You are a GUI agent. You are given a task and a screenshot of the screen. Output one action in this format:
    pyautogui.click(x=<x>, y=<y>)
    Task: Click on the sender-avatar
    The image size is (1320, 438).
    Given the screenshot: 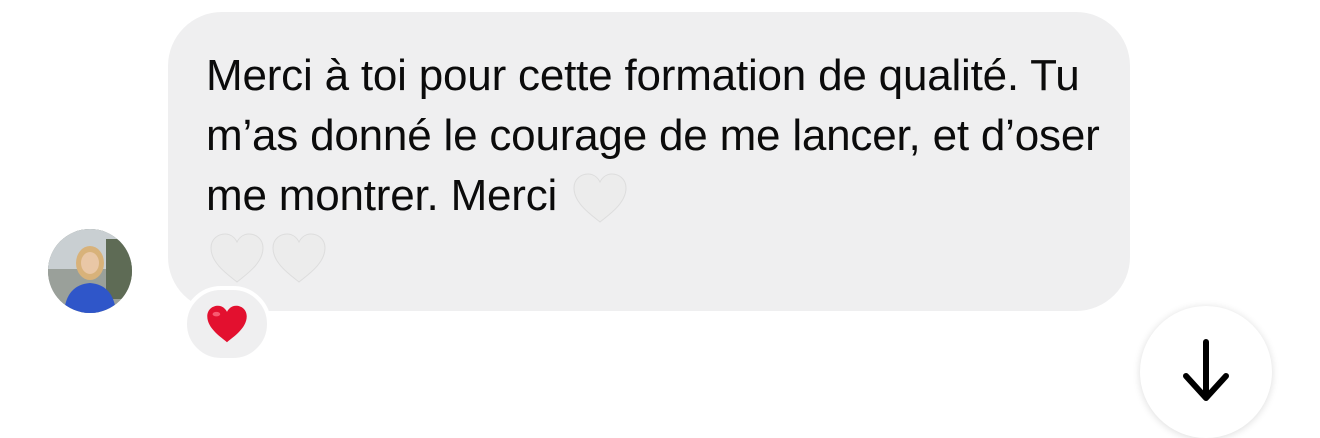 What is the action you would take?
    pyautogui.click(x=90, y=271)
    